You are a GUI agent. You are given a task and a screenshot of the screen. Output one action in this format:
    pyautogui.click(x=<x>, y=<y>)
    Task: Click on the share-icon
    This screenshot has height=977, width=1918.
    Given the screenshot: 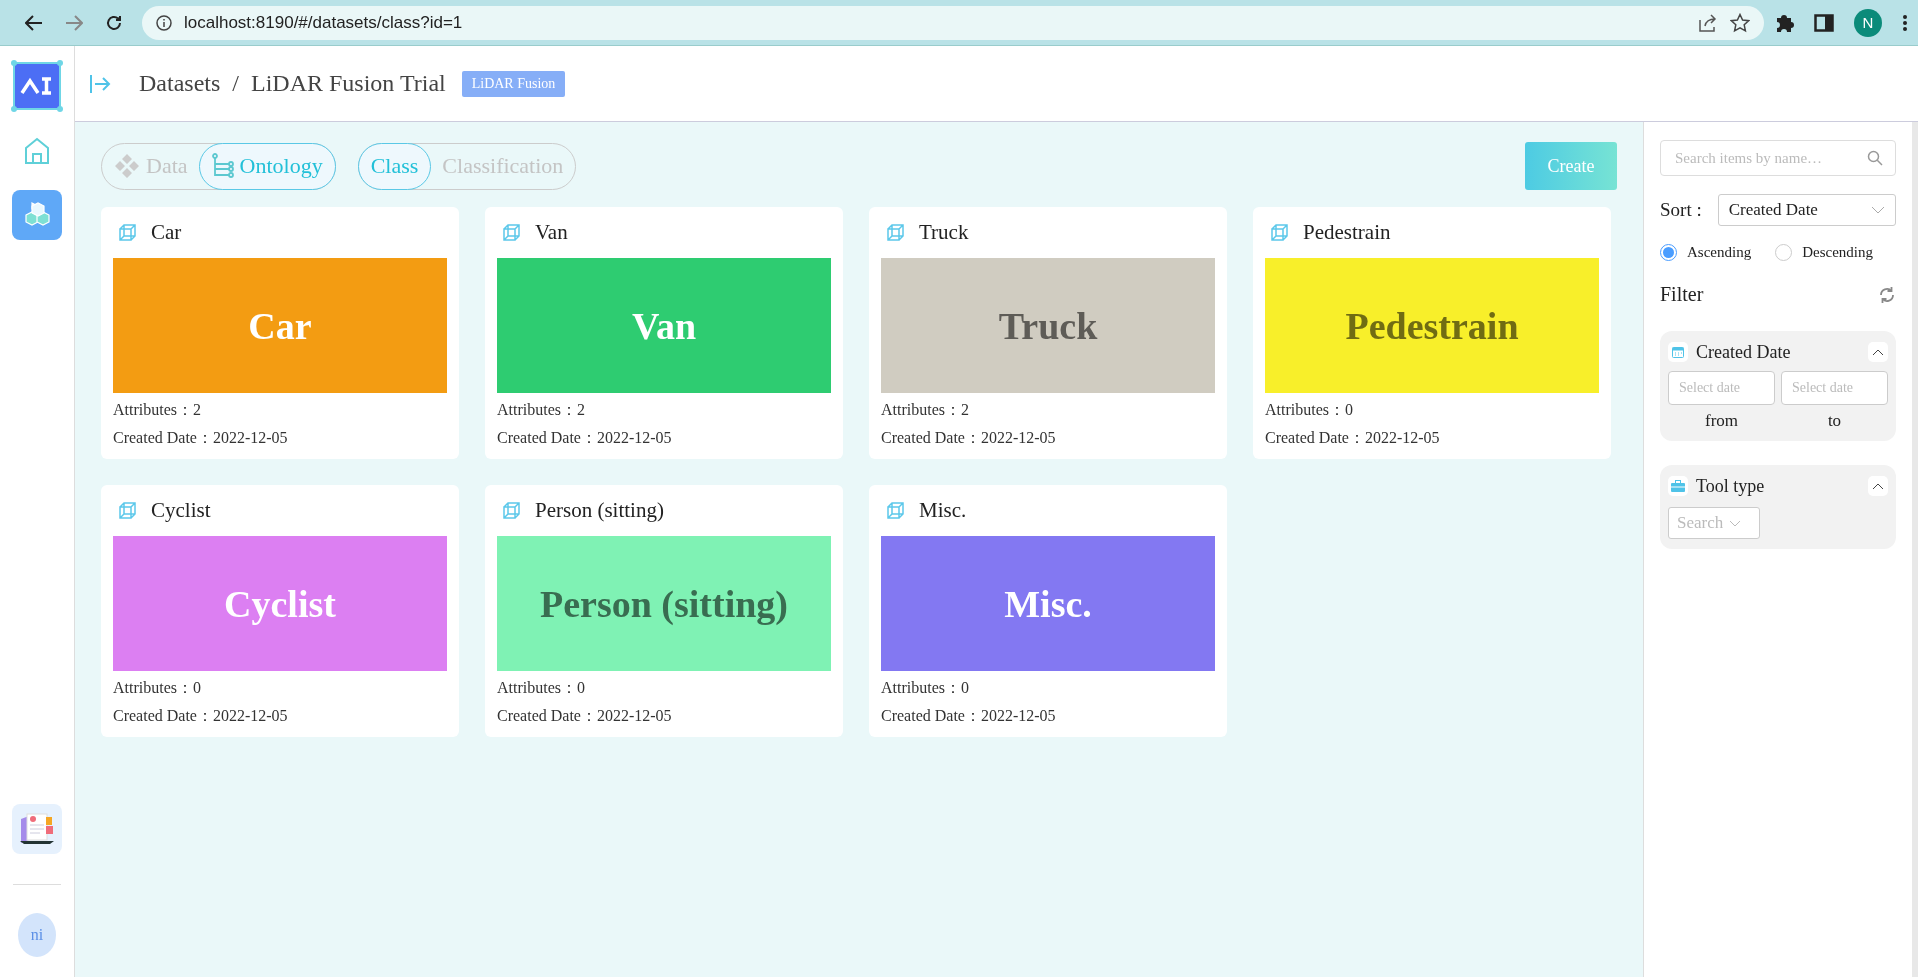 What is the action you would take?
    pyautogui.click(x=1708, y=22)
    